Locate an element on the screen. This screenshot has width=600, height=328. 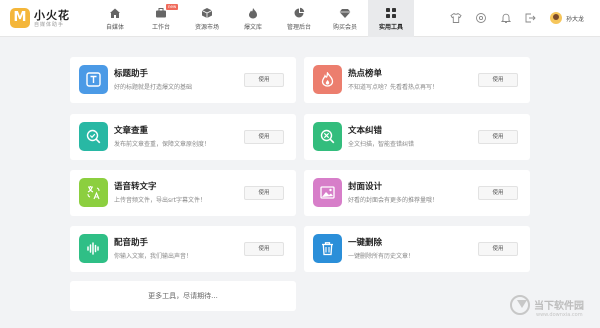
tool-card-hot-list: 热点榜单 不知道写点啥？先看看热点再写！ 使用 is located at coordinates (417, 80).